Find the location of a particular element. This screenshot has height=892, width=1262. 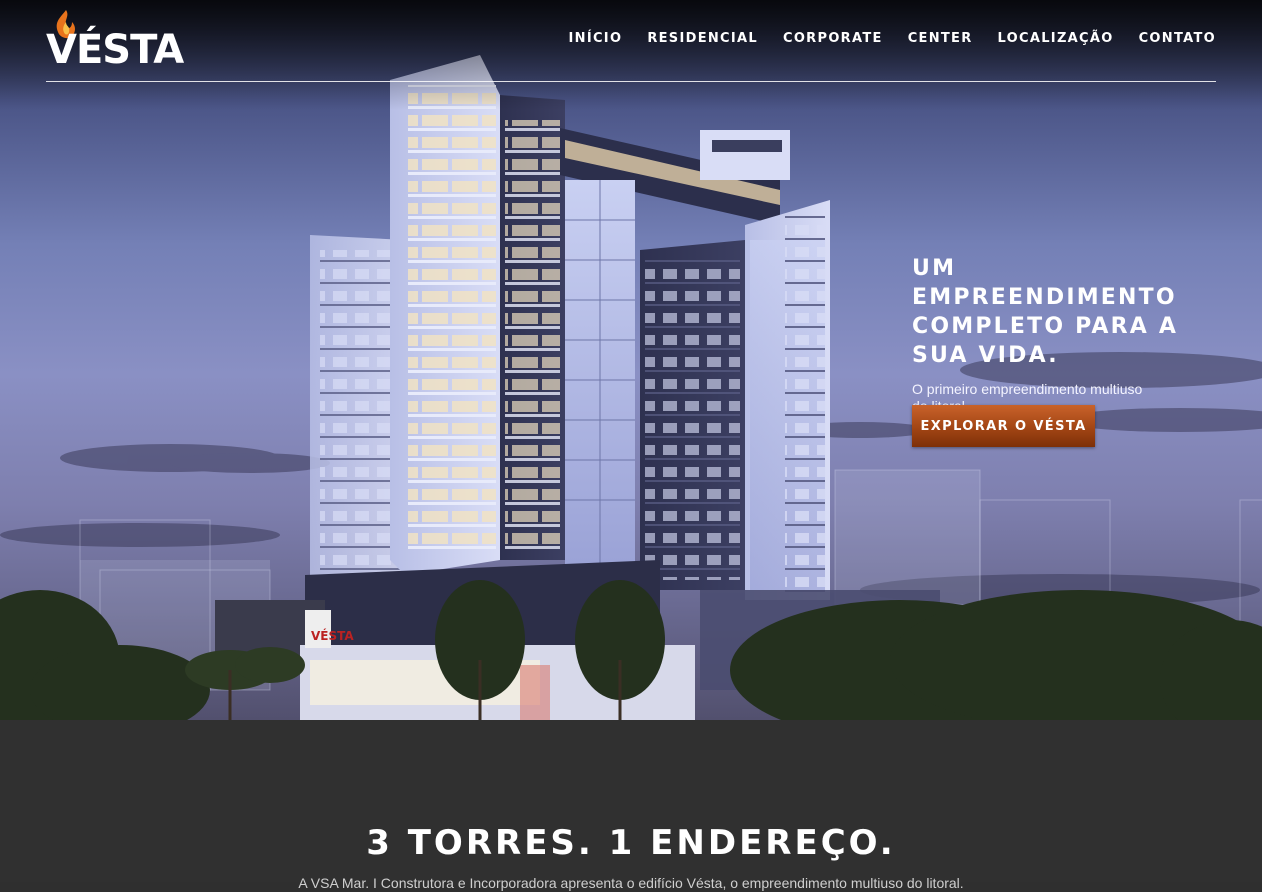

brand-logo: VÉSTA is located at coordinates (115, 40).